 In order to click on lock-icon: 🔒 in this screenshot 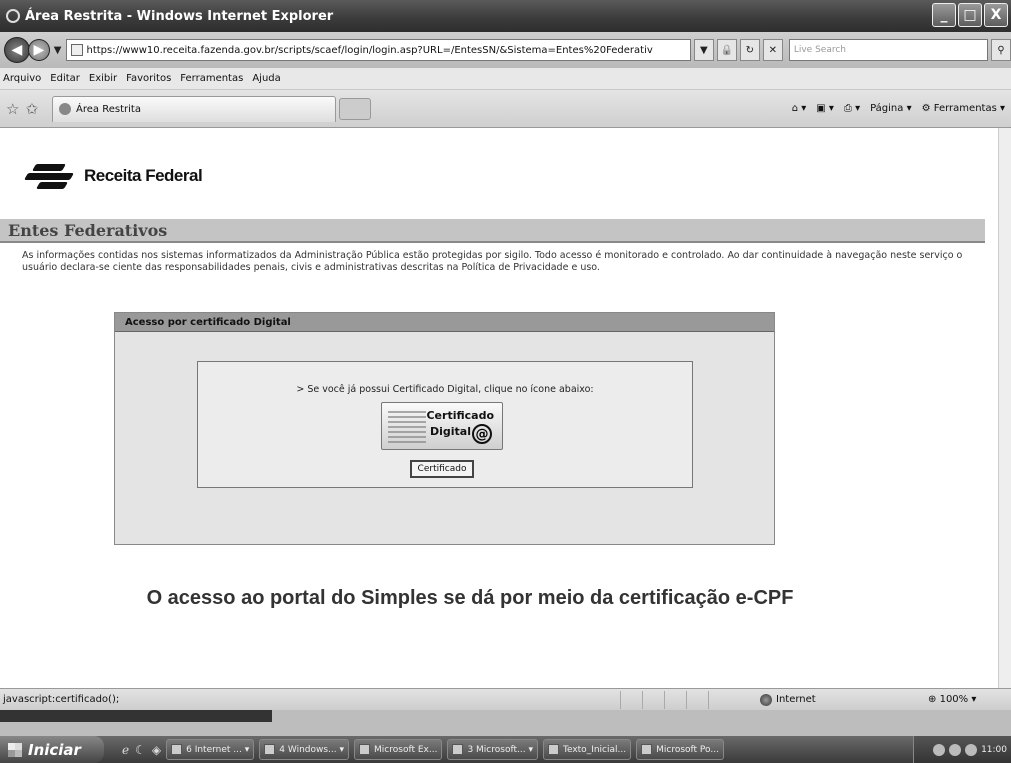, I will do `click(726, 50)`.